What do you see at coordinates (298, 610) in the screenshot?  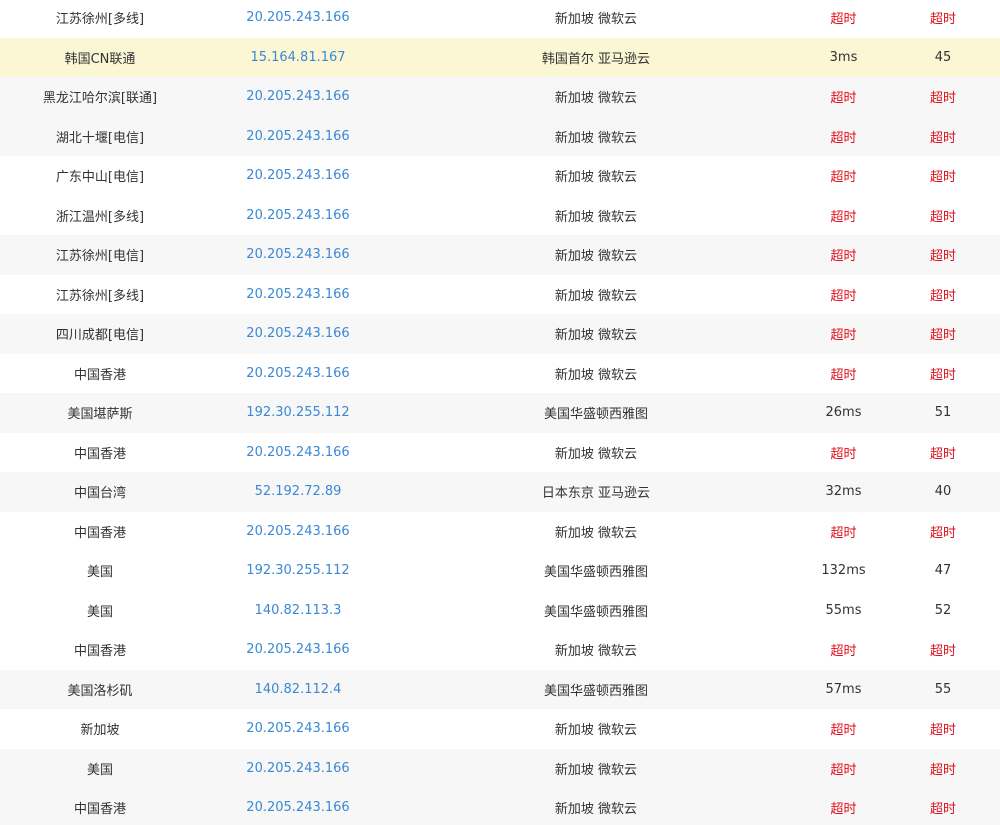 I see `resolved-ip-link: 140.82.113.3` at bounding box center [298, 610].